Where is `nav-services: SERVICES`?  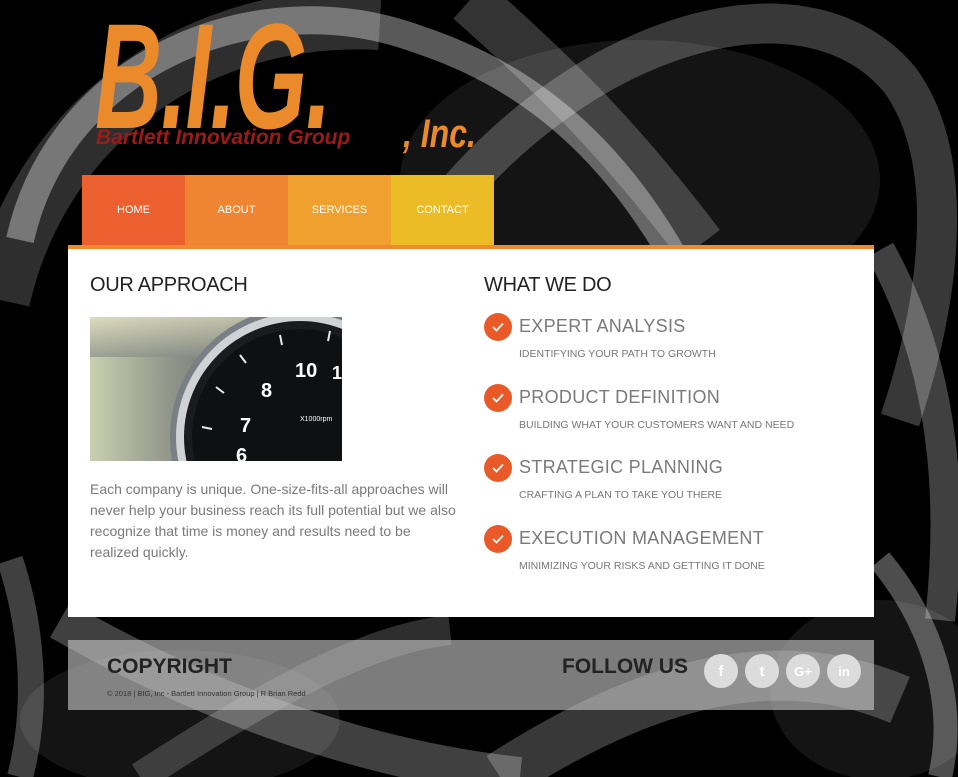
nav-services: SERVICES is located at coordinates (339, 210).